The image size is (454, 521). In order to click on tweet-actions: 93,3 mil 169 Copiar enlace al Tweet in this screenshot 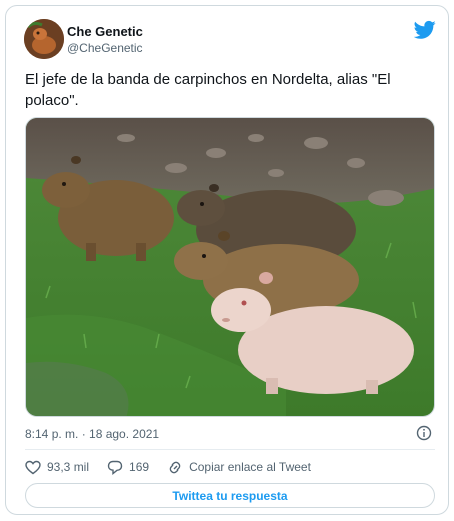, I will do `click(177, 467)`.